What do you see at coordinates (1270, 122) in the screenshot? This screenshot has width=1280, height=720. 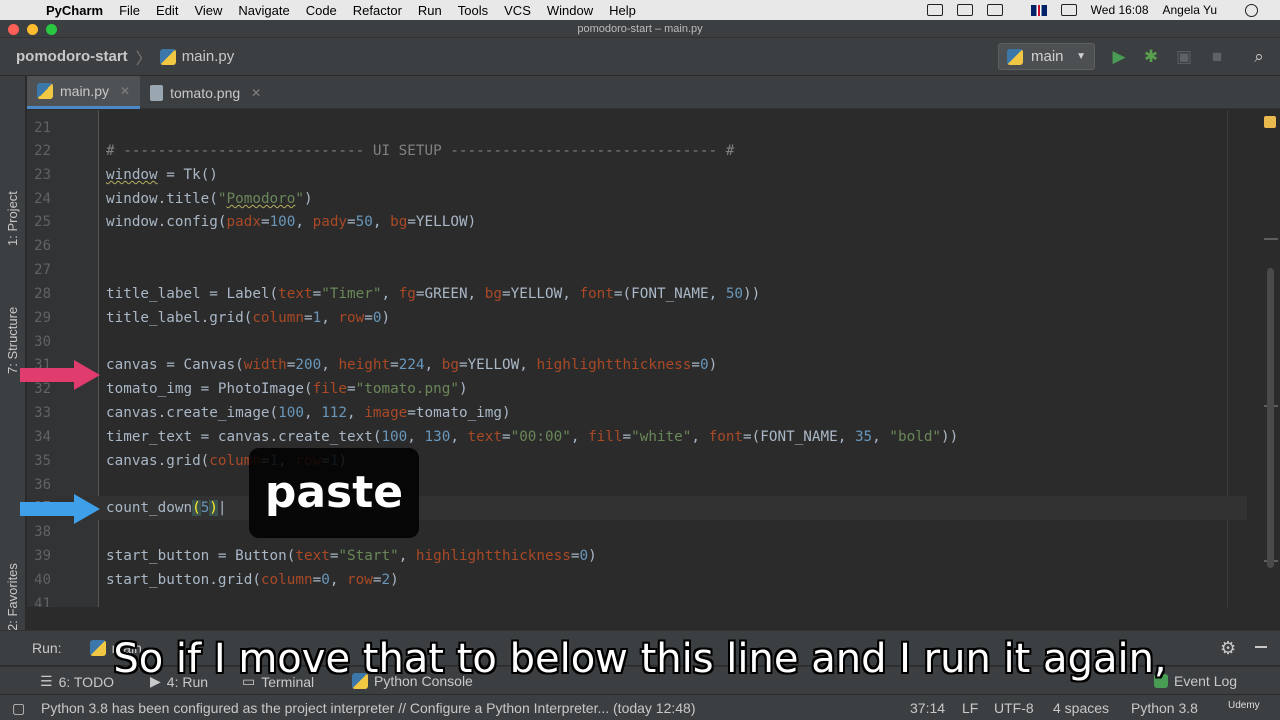 I see `warning-indicator-icon` at bounding box center [1270, 122].